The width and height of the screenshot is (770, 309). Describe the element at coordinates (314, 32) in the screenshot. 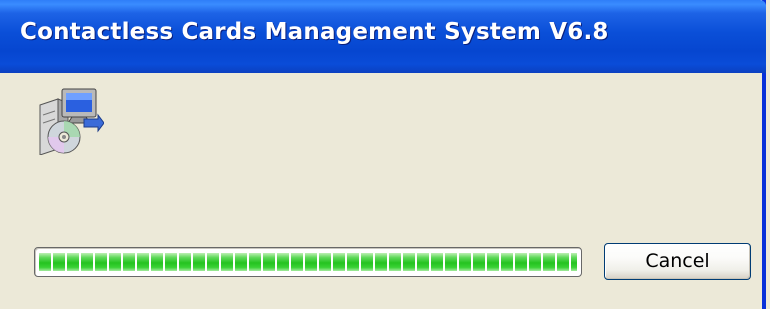

I see `window-title: Contactless Cards Management System V6.8` at that location.